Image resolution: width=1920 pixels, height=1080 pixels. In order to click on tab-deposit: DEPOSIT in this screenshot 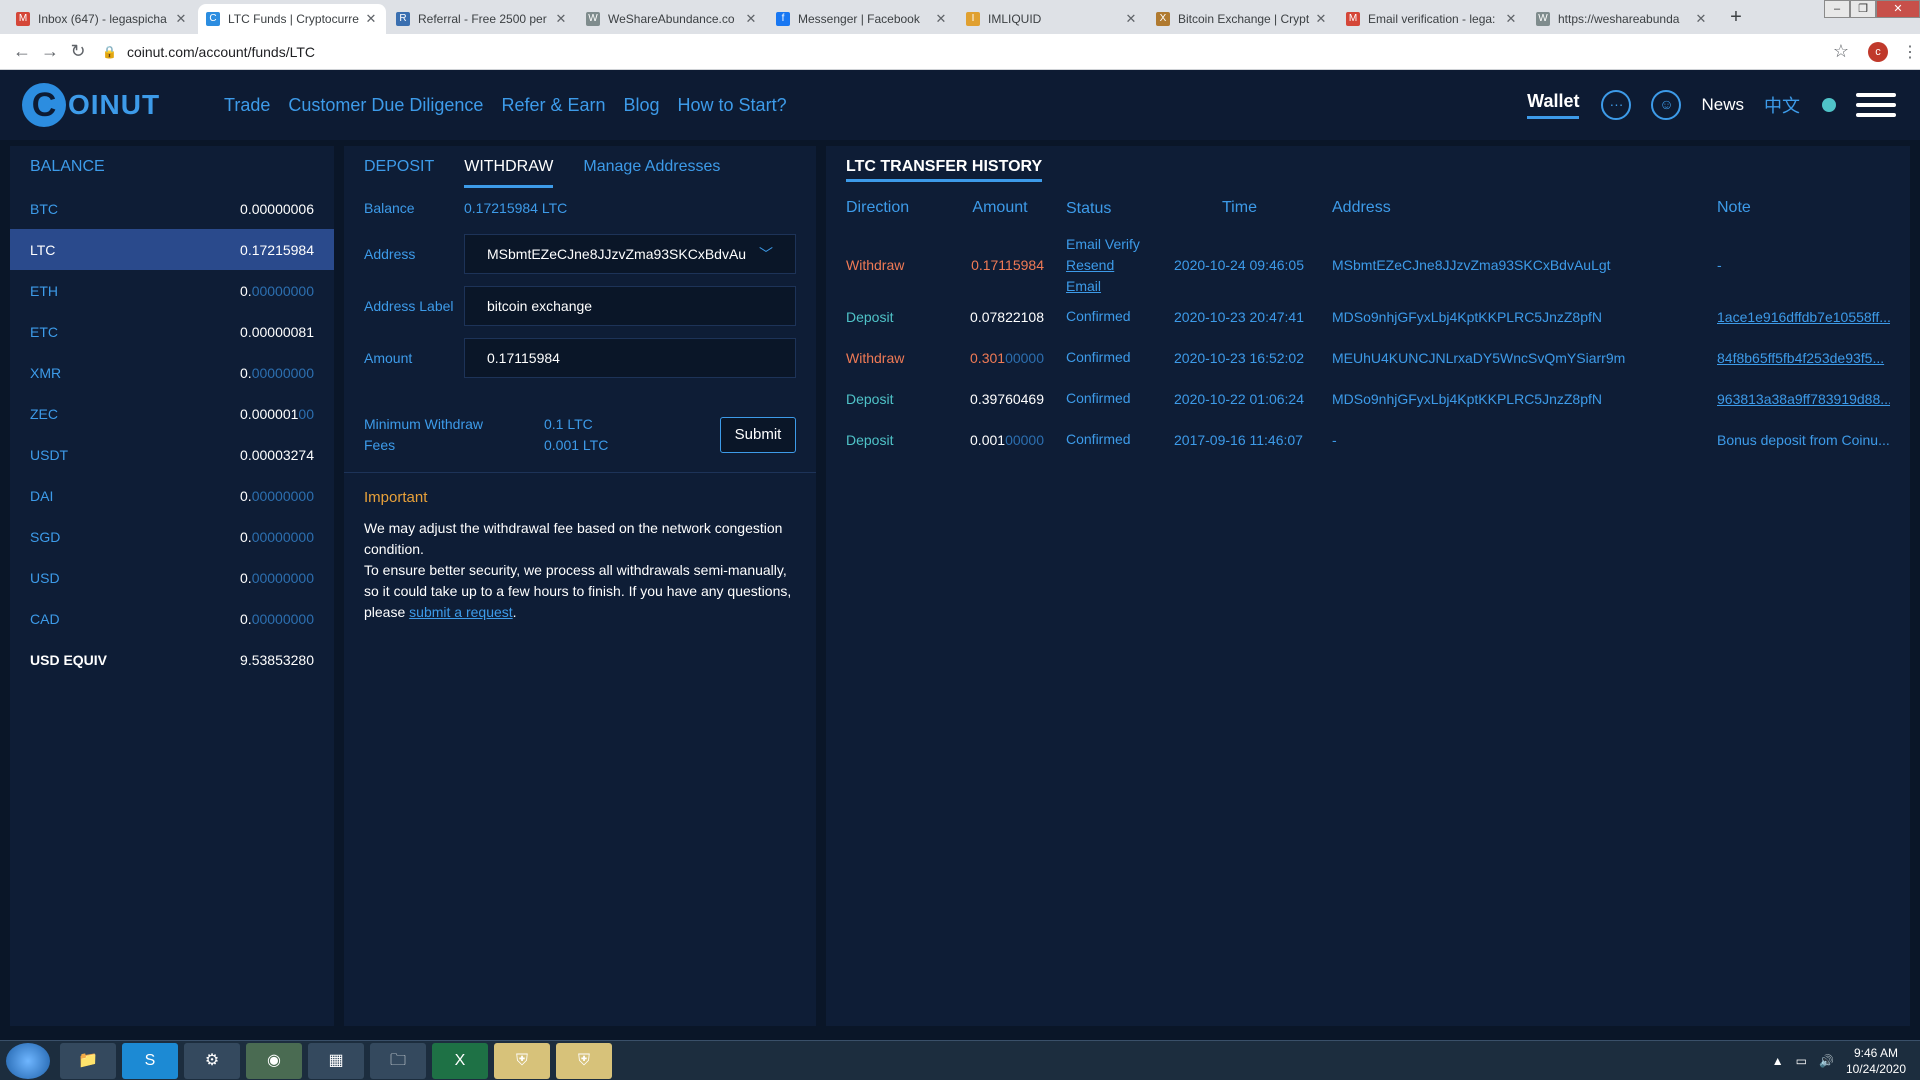, I will do `click(399, 173)`.